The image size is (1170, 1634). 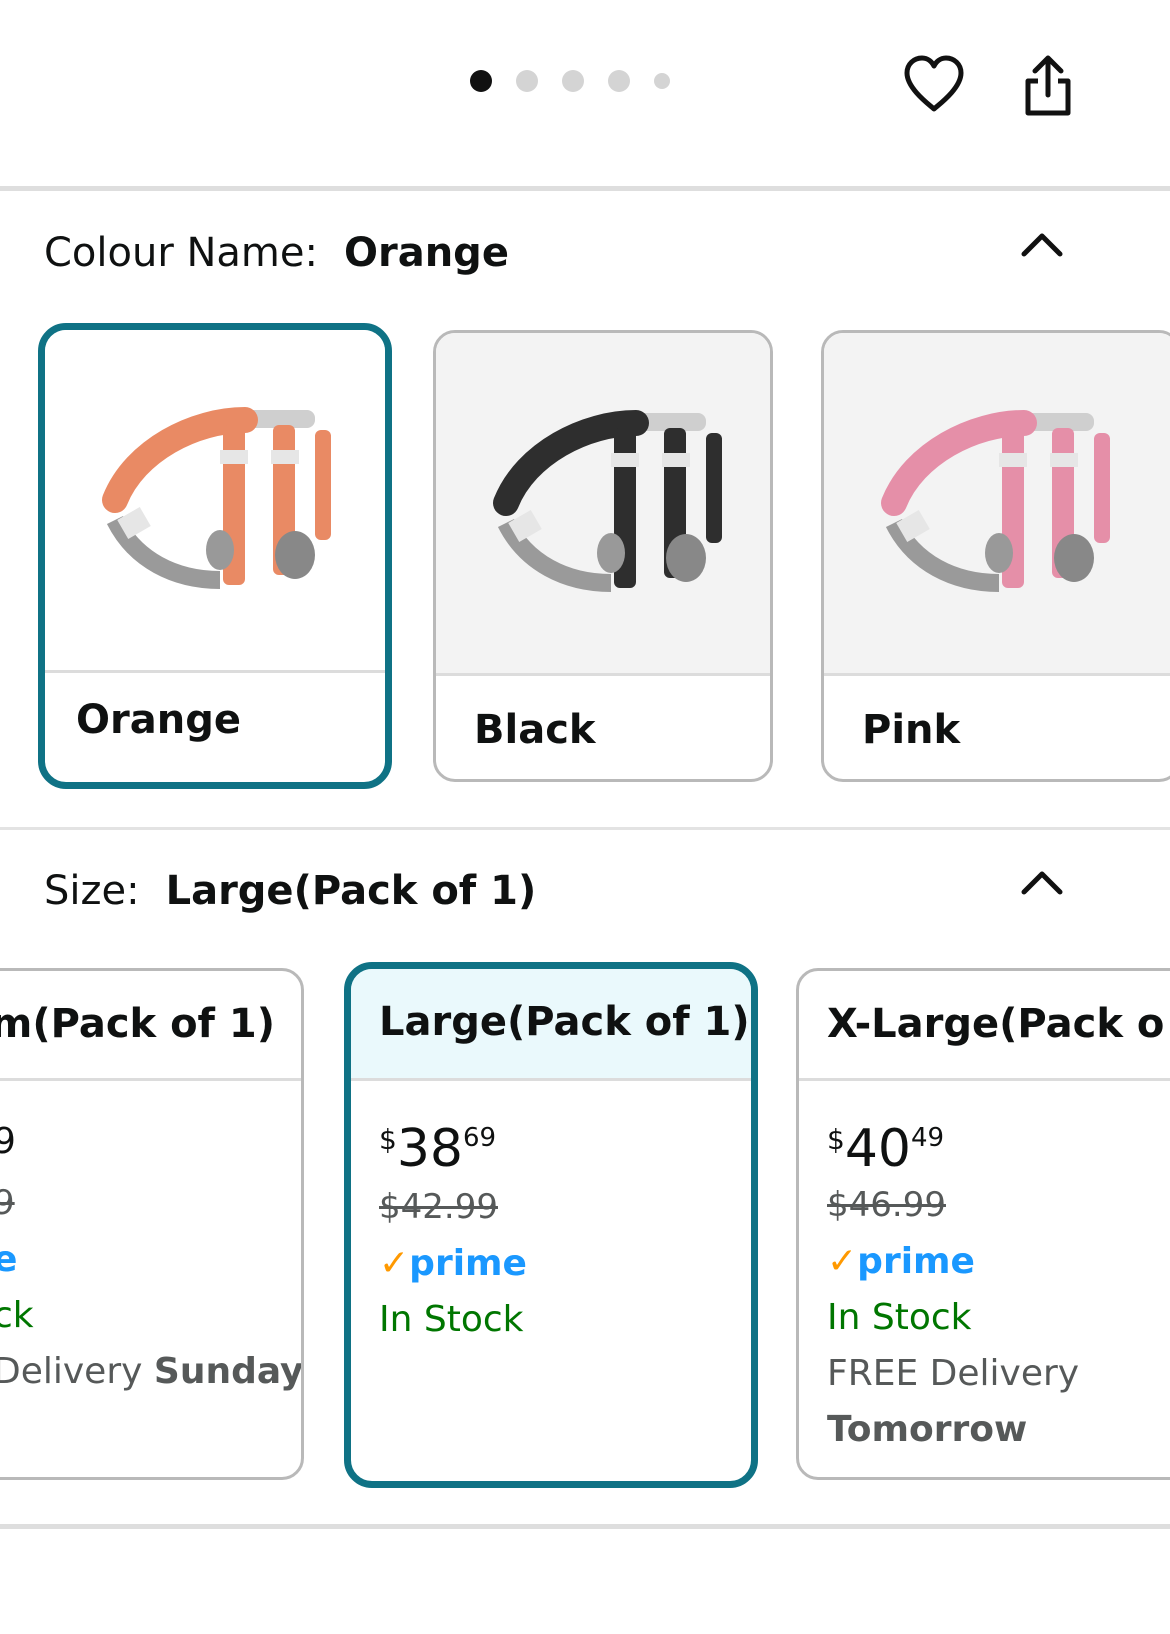 What do you see at coordinates (886, 1205) in the screenshot?
I see `list-price: $46.99` at bounding box center [886, 1205].